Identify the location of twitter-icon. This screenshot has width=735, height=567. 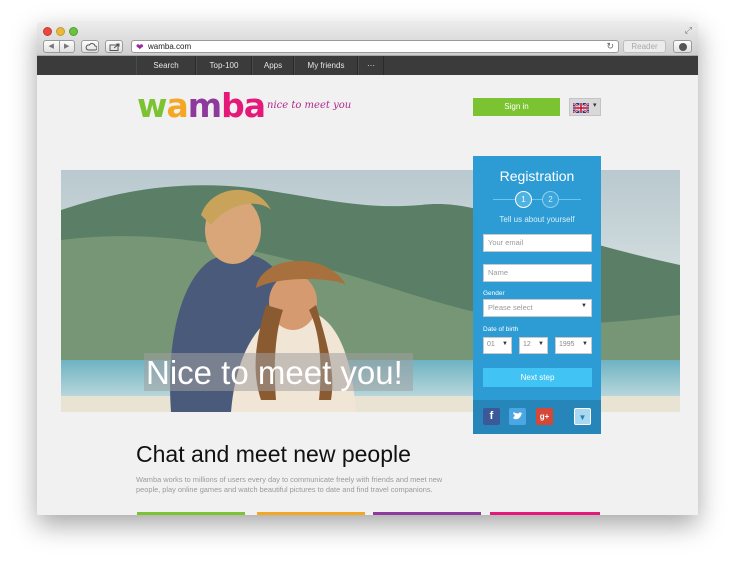
(517, 416).